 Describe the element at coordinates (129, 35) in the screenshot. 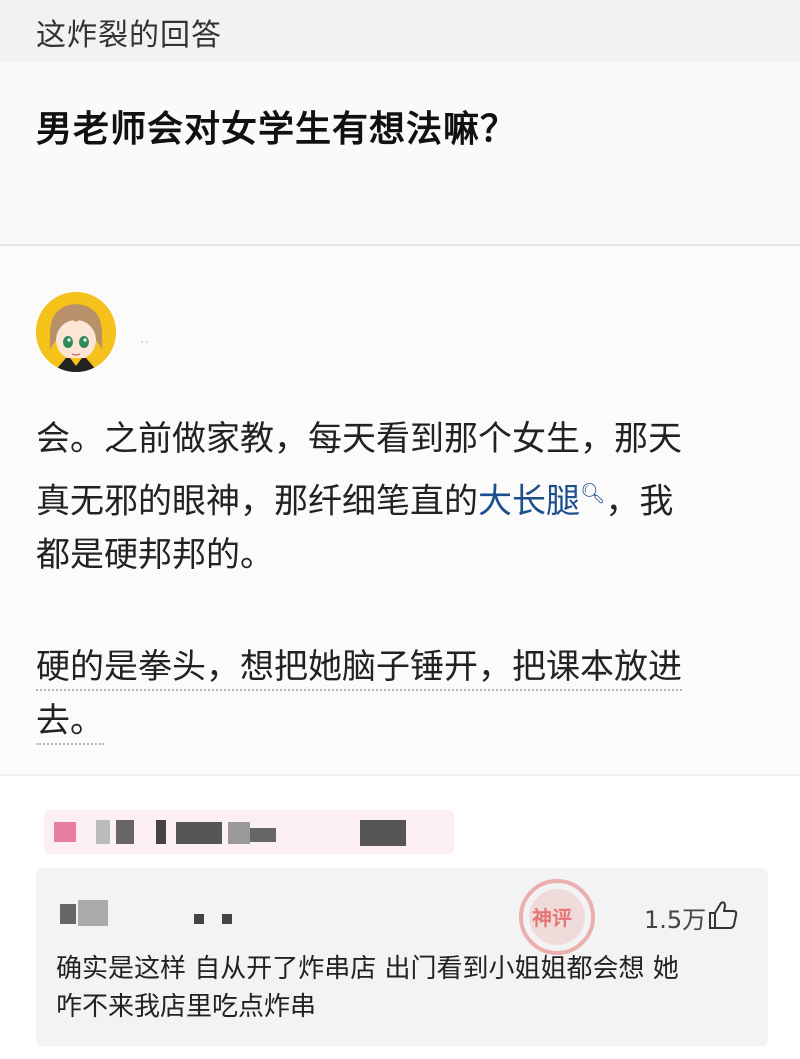

I see `post-caption: 这炸裂的回答` at that location.